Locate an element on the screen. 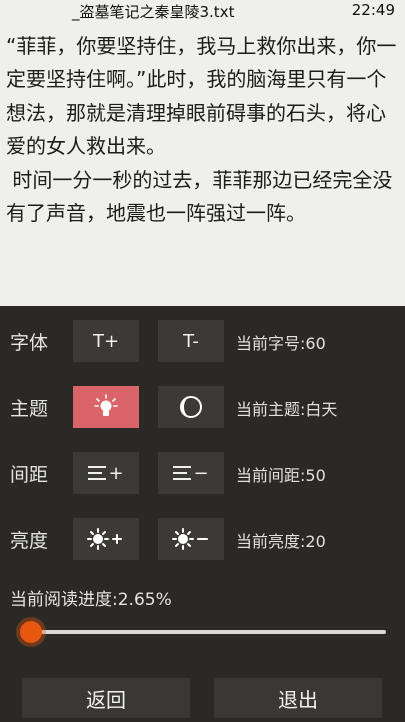  font-increase-button: T+ is located at coordinates (106, 341).